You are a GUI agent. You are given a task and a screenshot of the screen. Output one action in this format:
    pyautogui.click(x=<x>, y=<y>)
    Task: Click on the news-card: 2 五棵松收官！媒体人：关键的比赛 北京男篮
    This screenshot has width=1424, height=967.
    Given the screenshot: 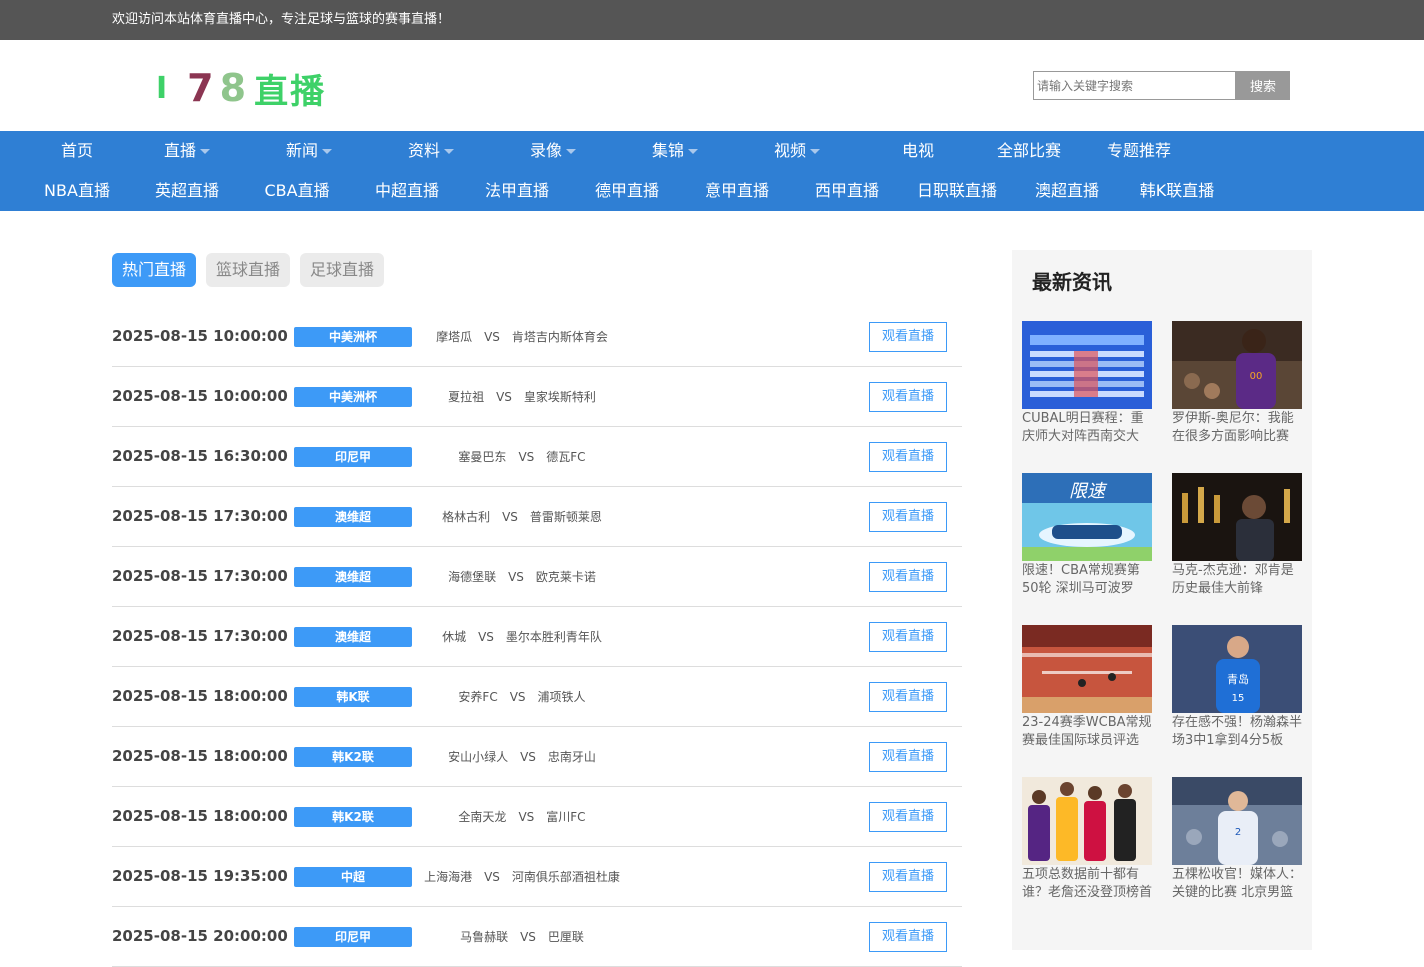 What is the action you would take?
    pyautogui.click(x=1237, y=839)
    